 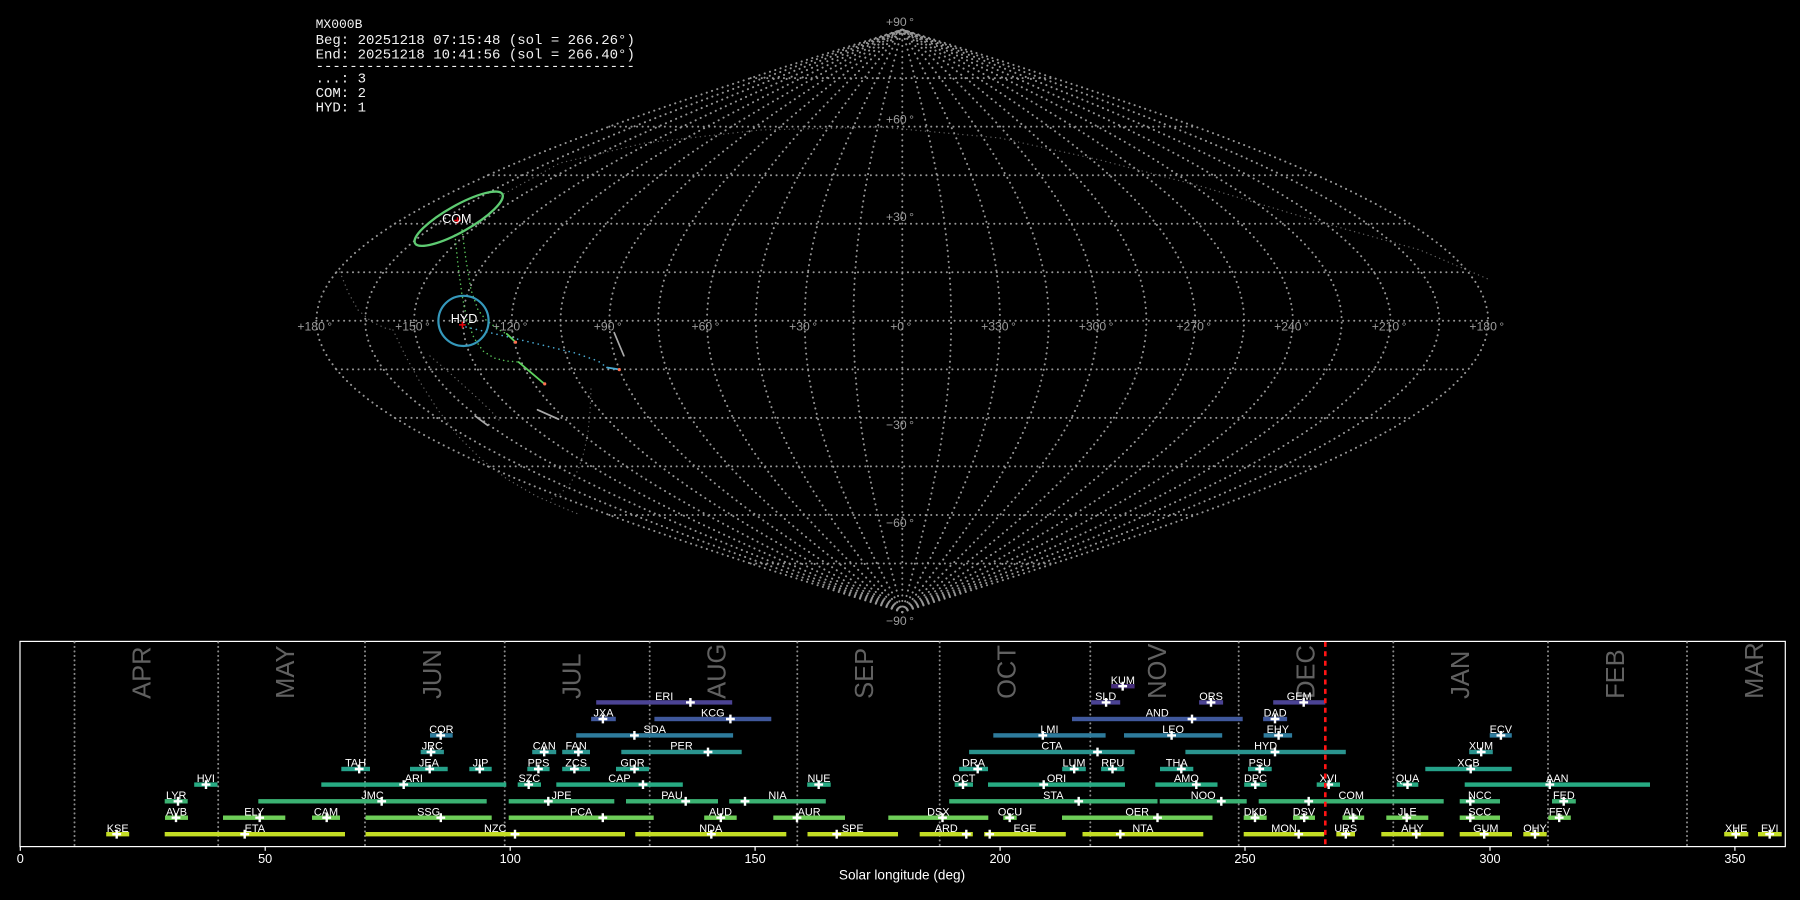 What do you see at coordinates (998, 327) in the screenshot?
I see `svg-text: +330 °` at bounding box center [998, 327].